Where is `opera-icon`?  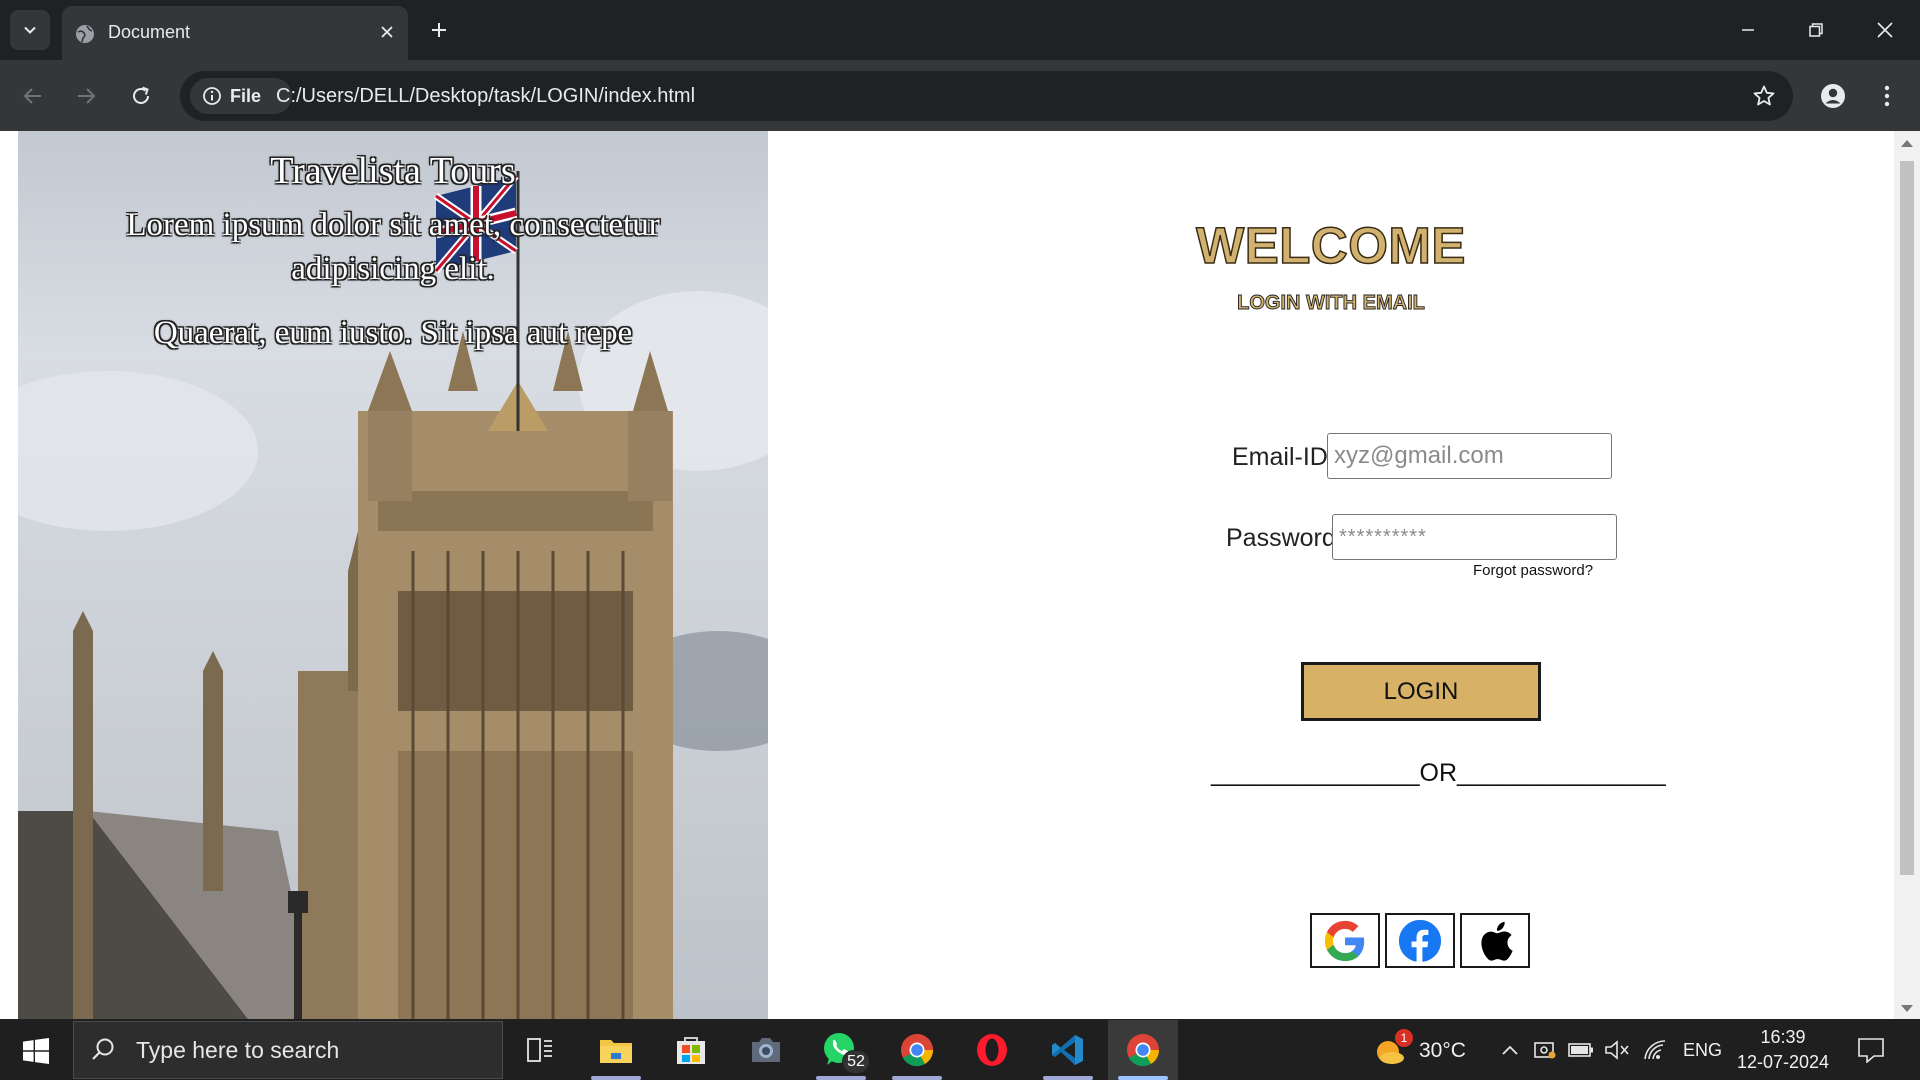 opera-icon is located at coordinates (992, 1050).